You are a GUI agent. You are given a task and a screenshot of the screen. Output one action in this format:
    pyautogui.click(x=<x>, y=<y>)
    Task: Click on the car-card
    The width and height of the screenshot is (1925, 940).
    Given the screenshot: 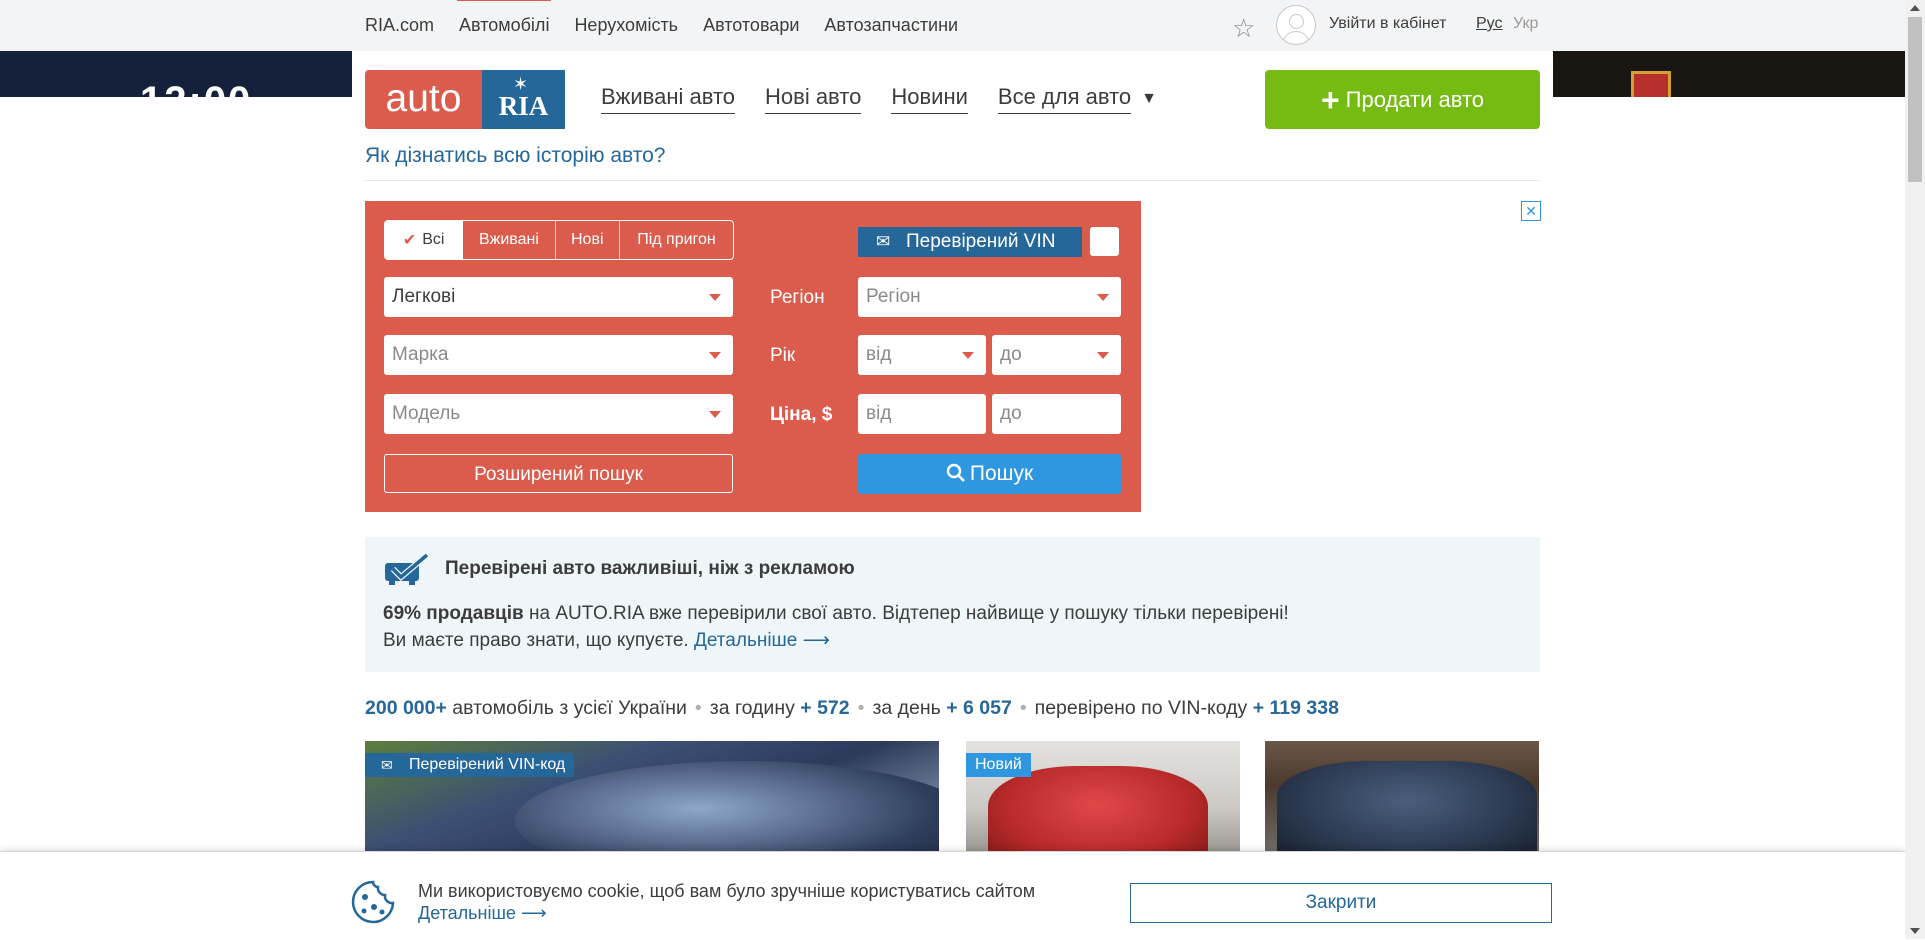 What is the action you would take?
    pyautogui.click(x=1402, y=796)
    